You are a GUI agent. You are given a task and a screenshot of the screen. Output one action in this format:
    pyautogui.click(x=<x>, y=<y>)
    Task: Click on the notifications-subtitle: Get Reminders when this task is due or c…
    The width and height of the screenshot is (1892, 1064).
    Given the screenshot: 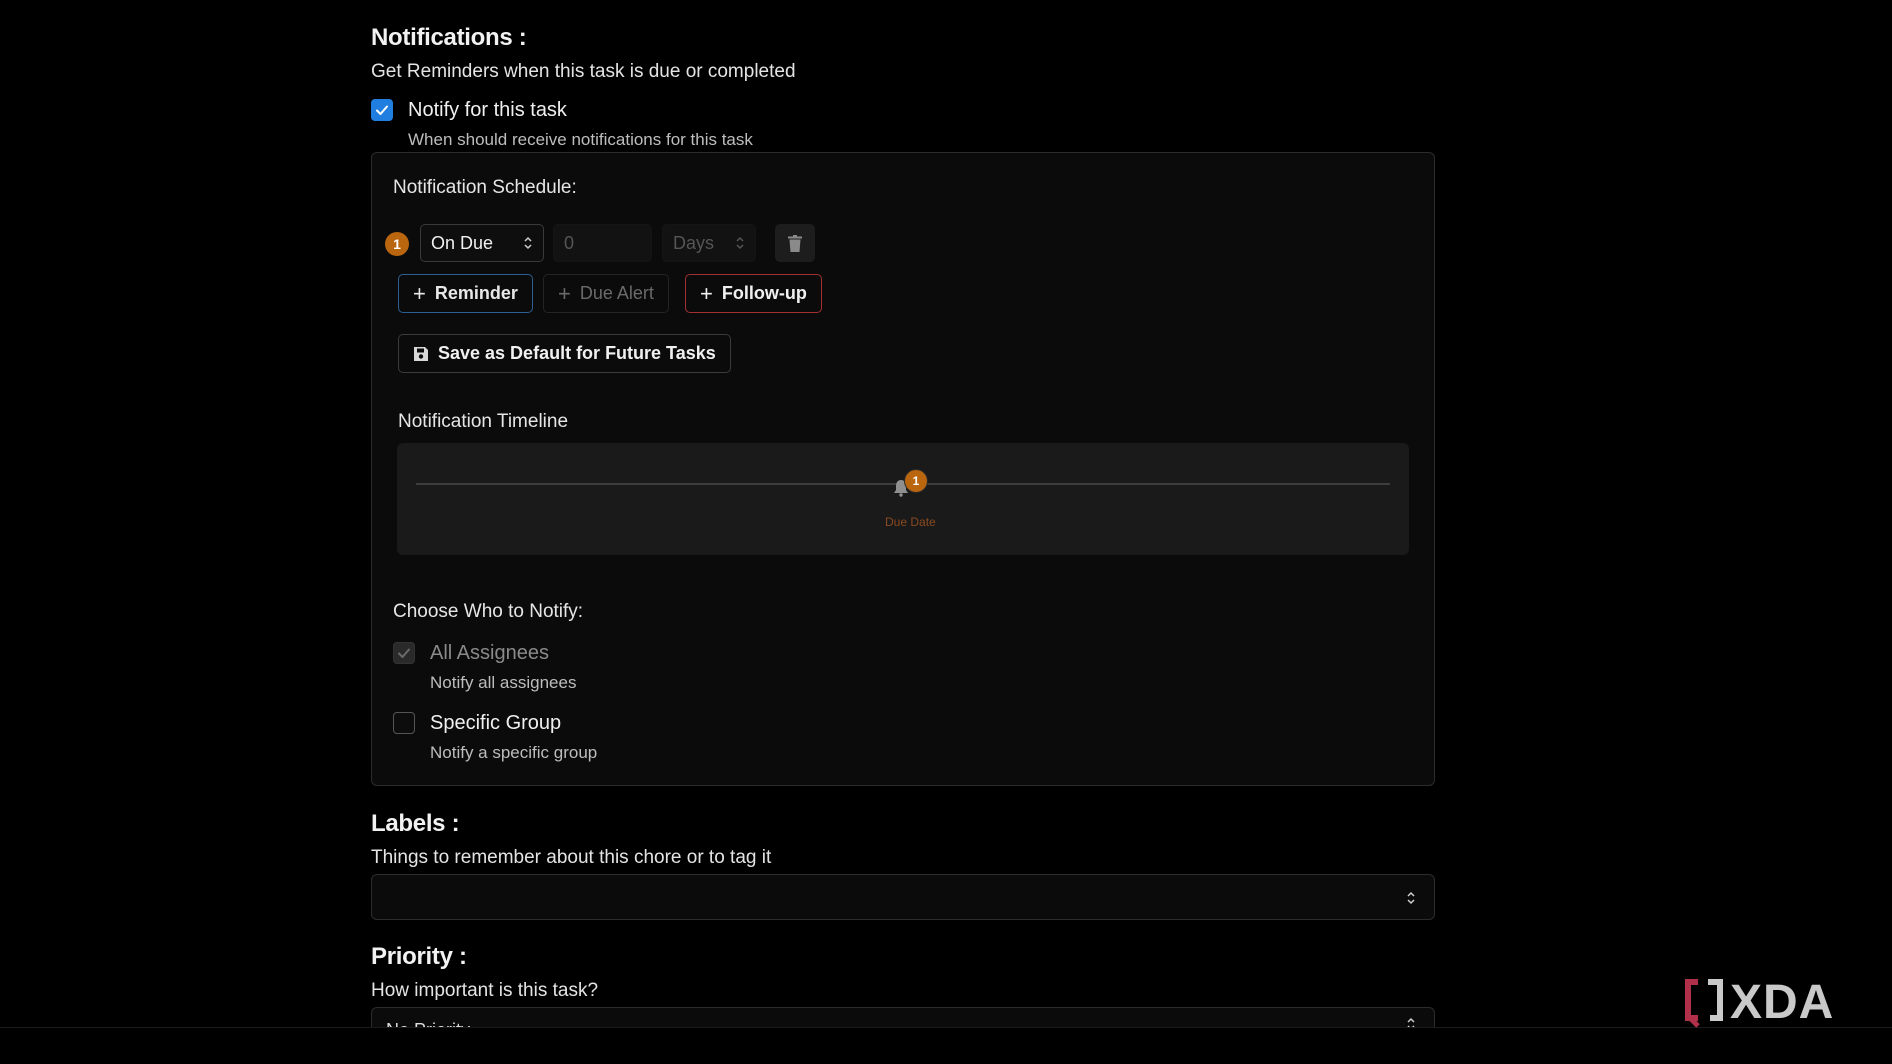 What is the action you would take?
    pyautogui.click(x=583, y=71)
    